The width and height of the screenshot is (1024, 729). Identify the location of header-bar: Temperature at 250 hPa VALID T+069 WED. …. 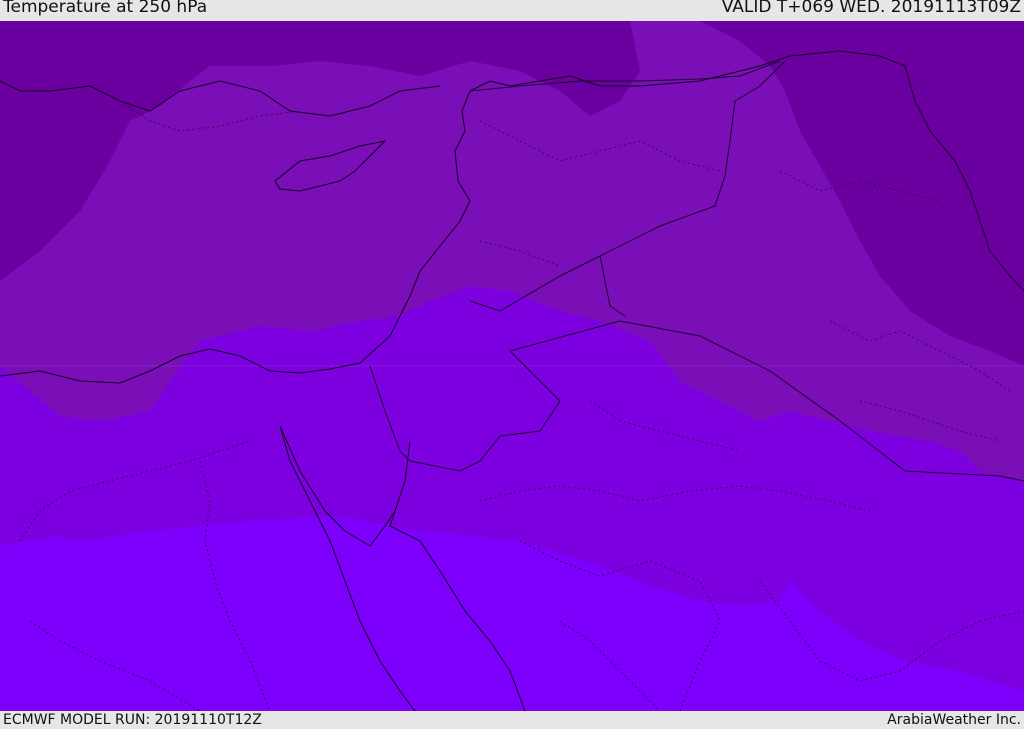
(512, 10).